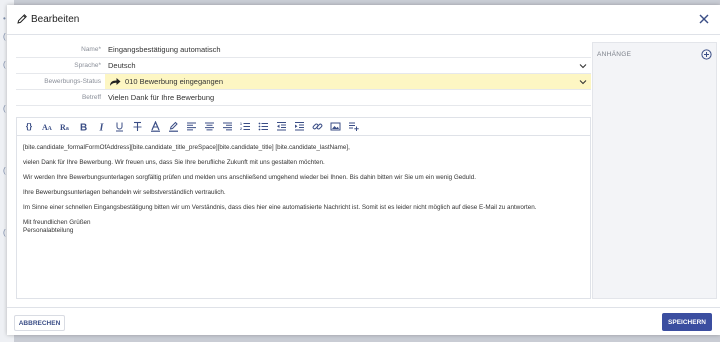 The image size is (720, 342). What do you see at coordinates (353, 127) in the screenshot?
I see `insert-icon` at bounding box center [353, 127].